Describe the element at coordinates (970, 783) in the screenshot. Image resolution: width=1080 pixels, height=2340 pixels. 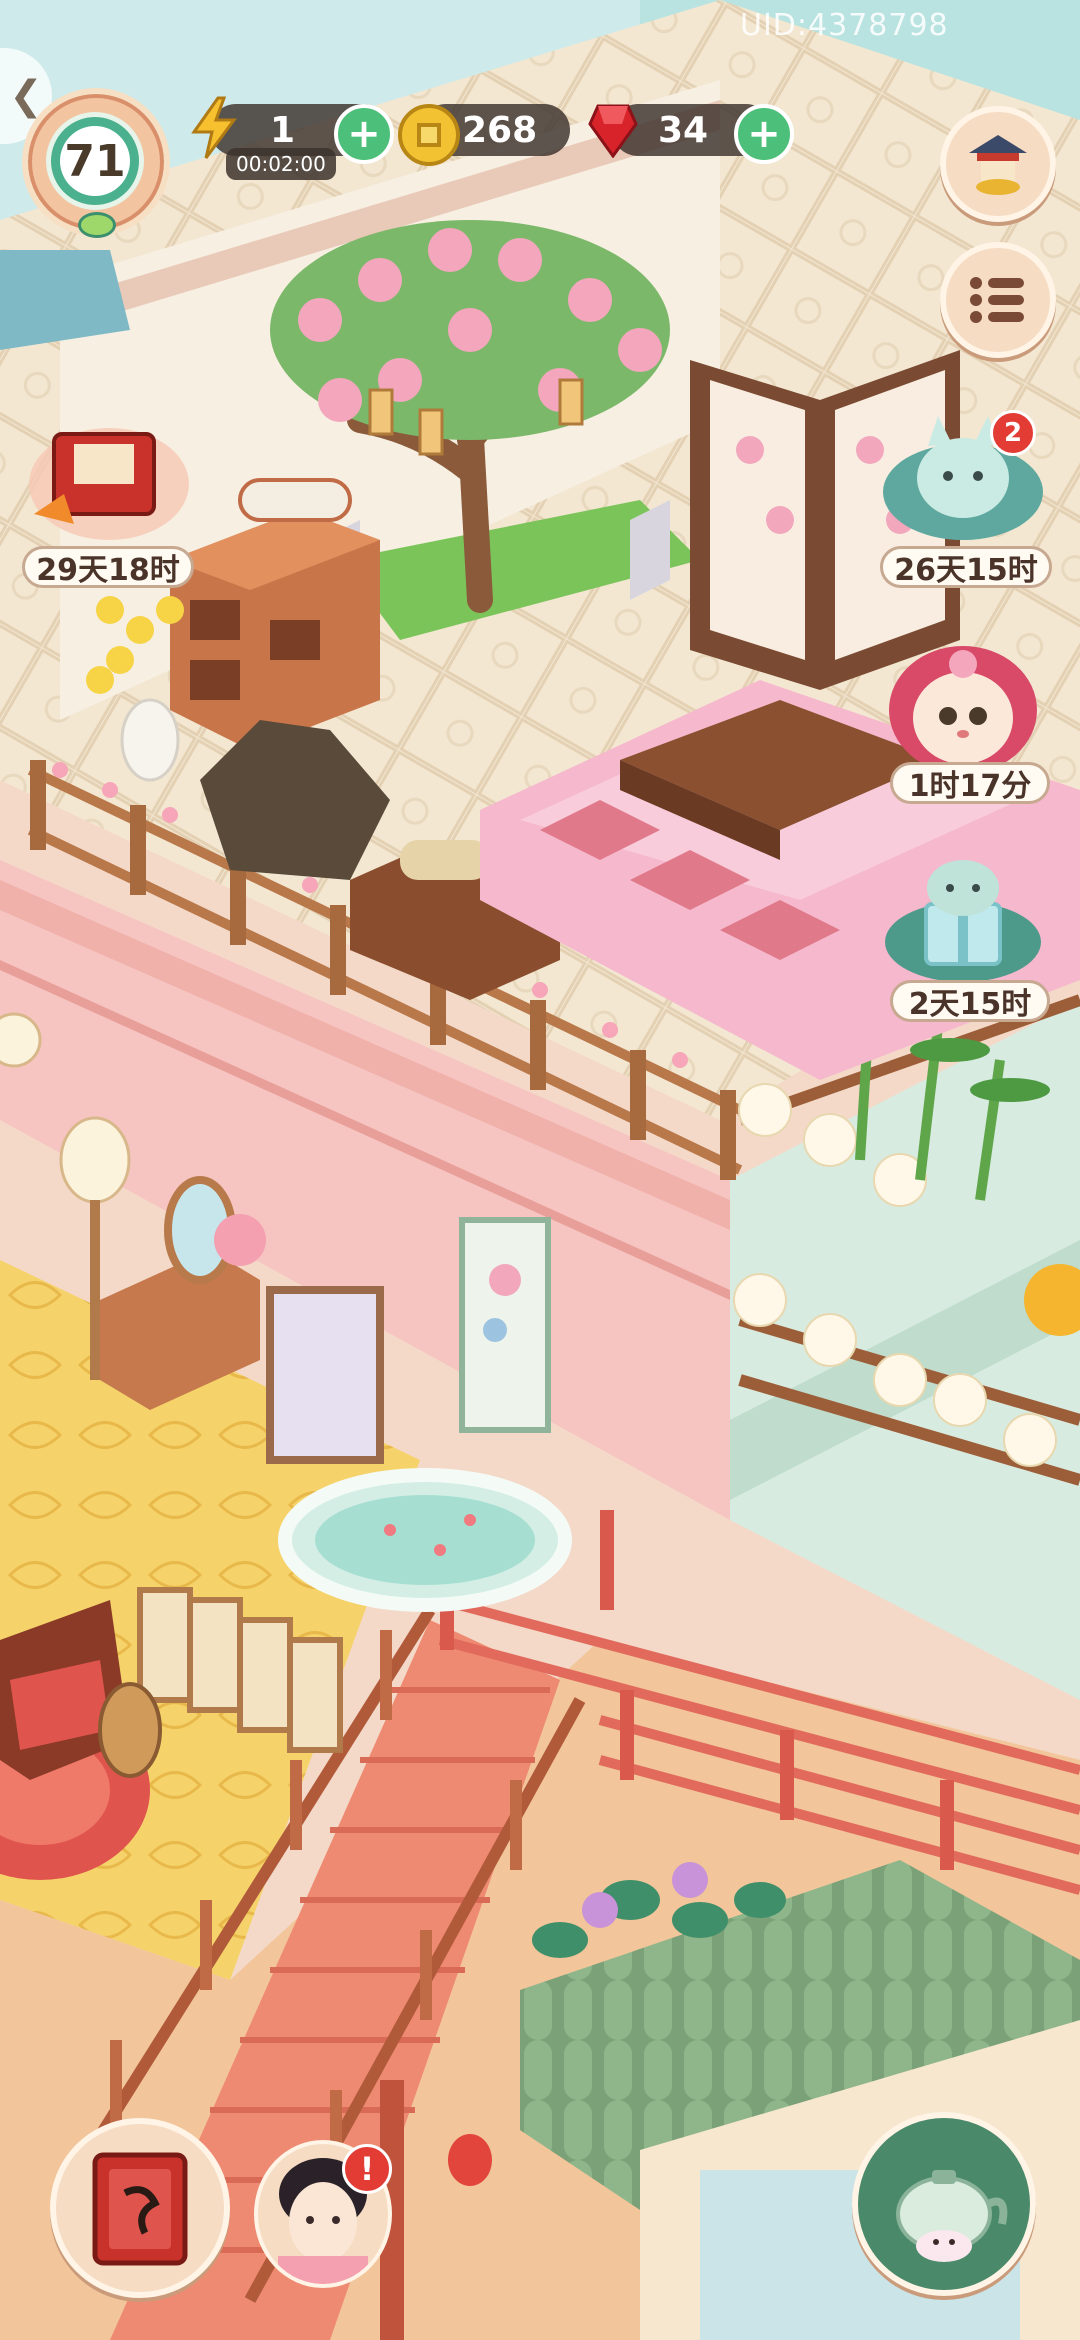
I see `cat-hood-event-timer: 1时17分` at that location.